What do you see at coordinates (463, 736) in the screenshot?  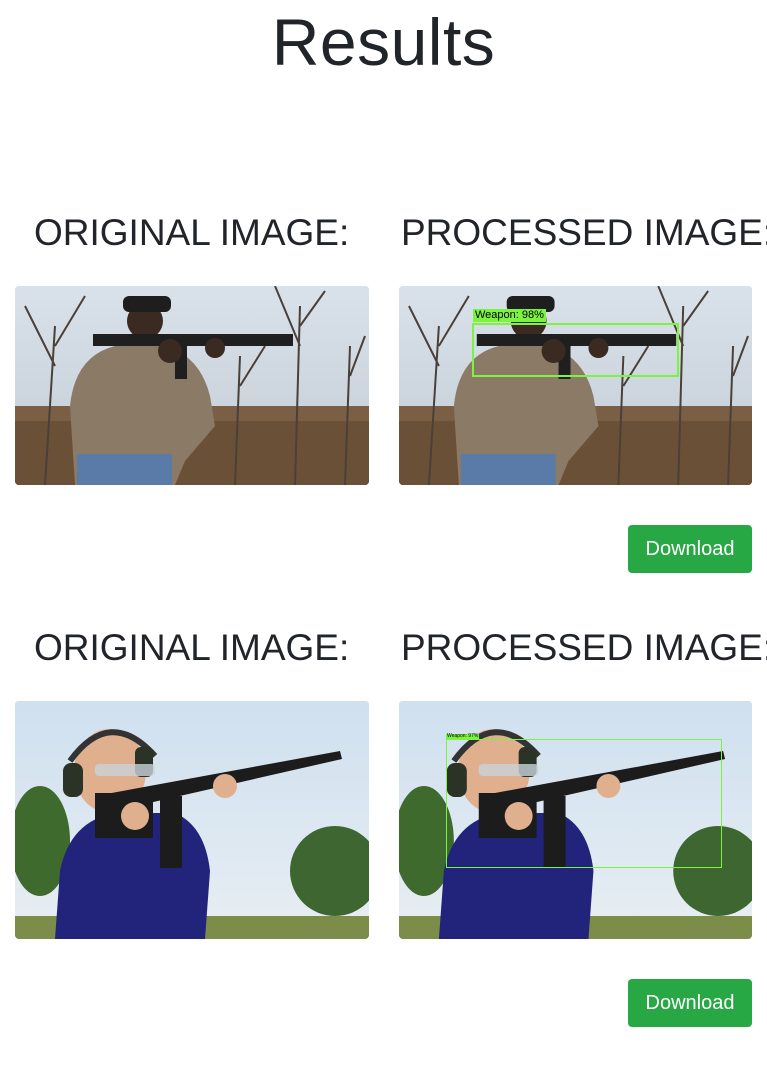 I see `detection-label: Weapon: 97%` at bounding box center [463, 736].